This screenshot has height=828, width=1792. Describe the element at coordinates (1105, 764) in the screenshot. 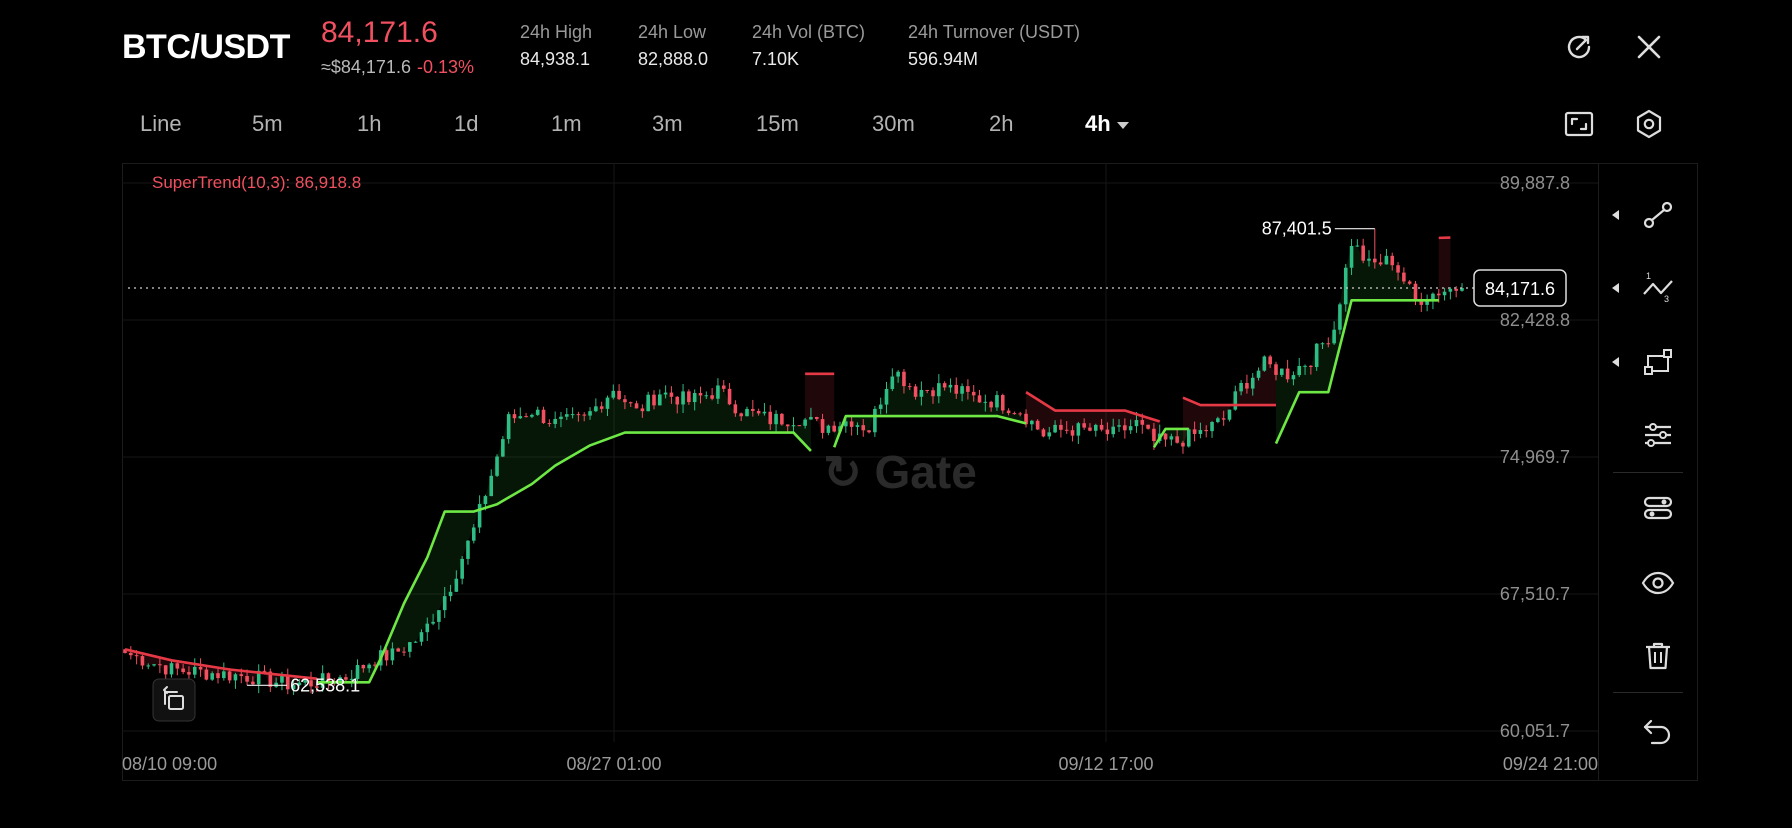

I see `x-tick-label: 09/12 17:00` at that location.